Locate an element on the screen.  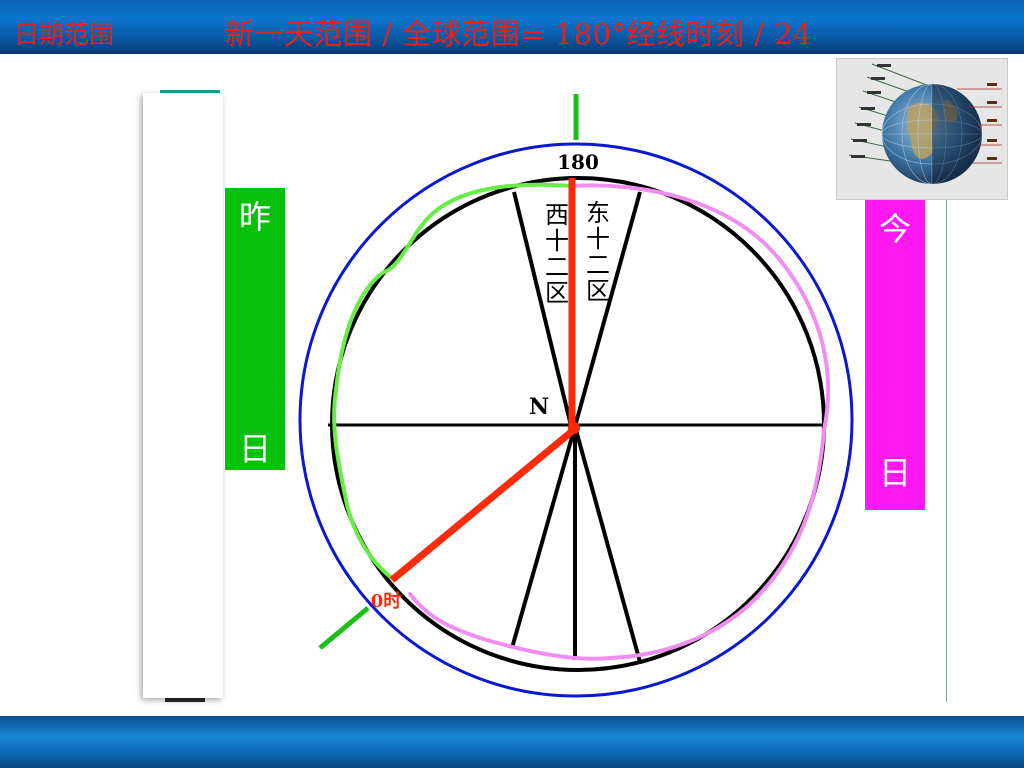
west-zone-char-4: 区 is located at coordinates (557, 293).